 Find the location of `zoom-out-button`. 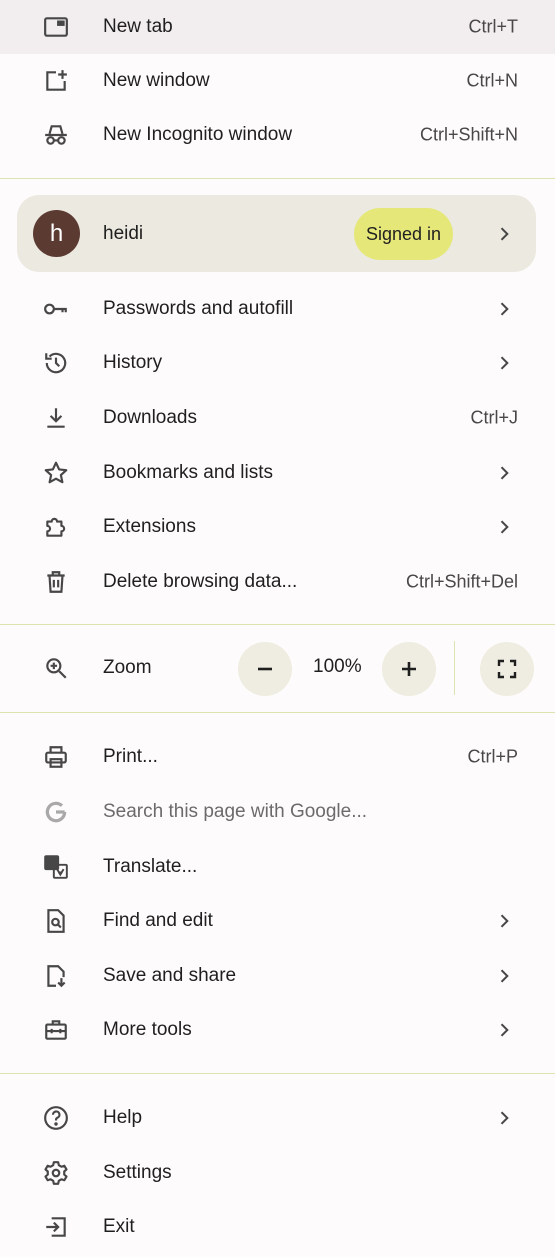

zoom-out-button is located at coordinates (265, 669).